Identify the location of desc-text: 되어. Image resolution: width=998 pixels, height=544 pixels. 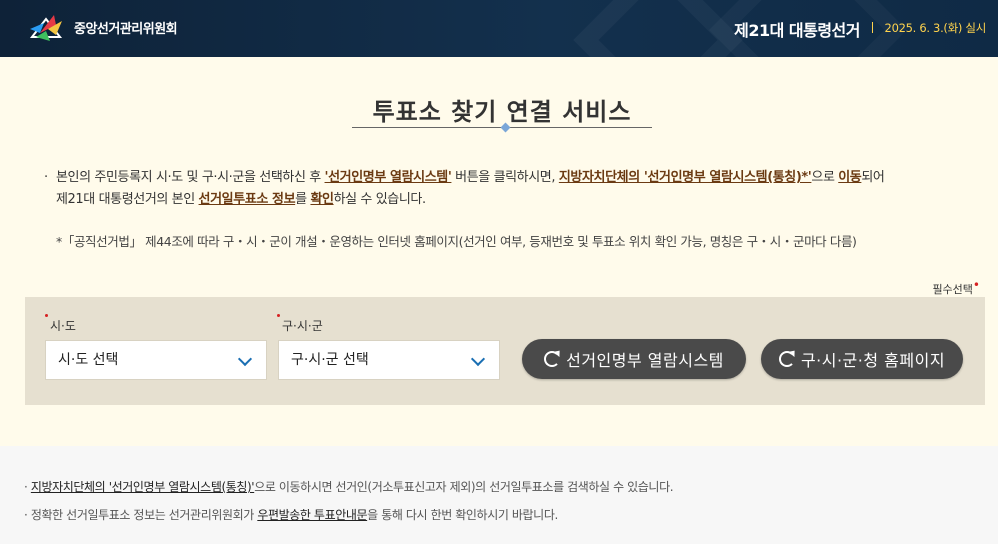
(873, 177).